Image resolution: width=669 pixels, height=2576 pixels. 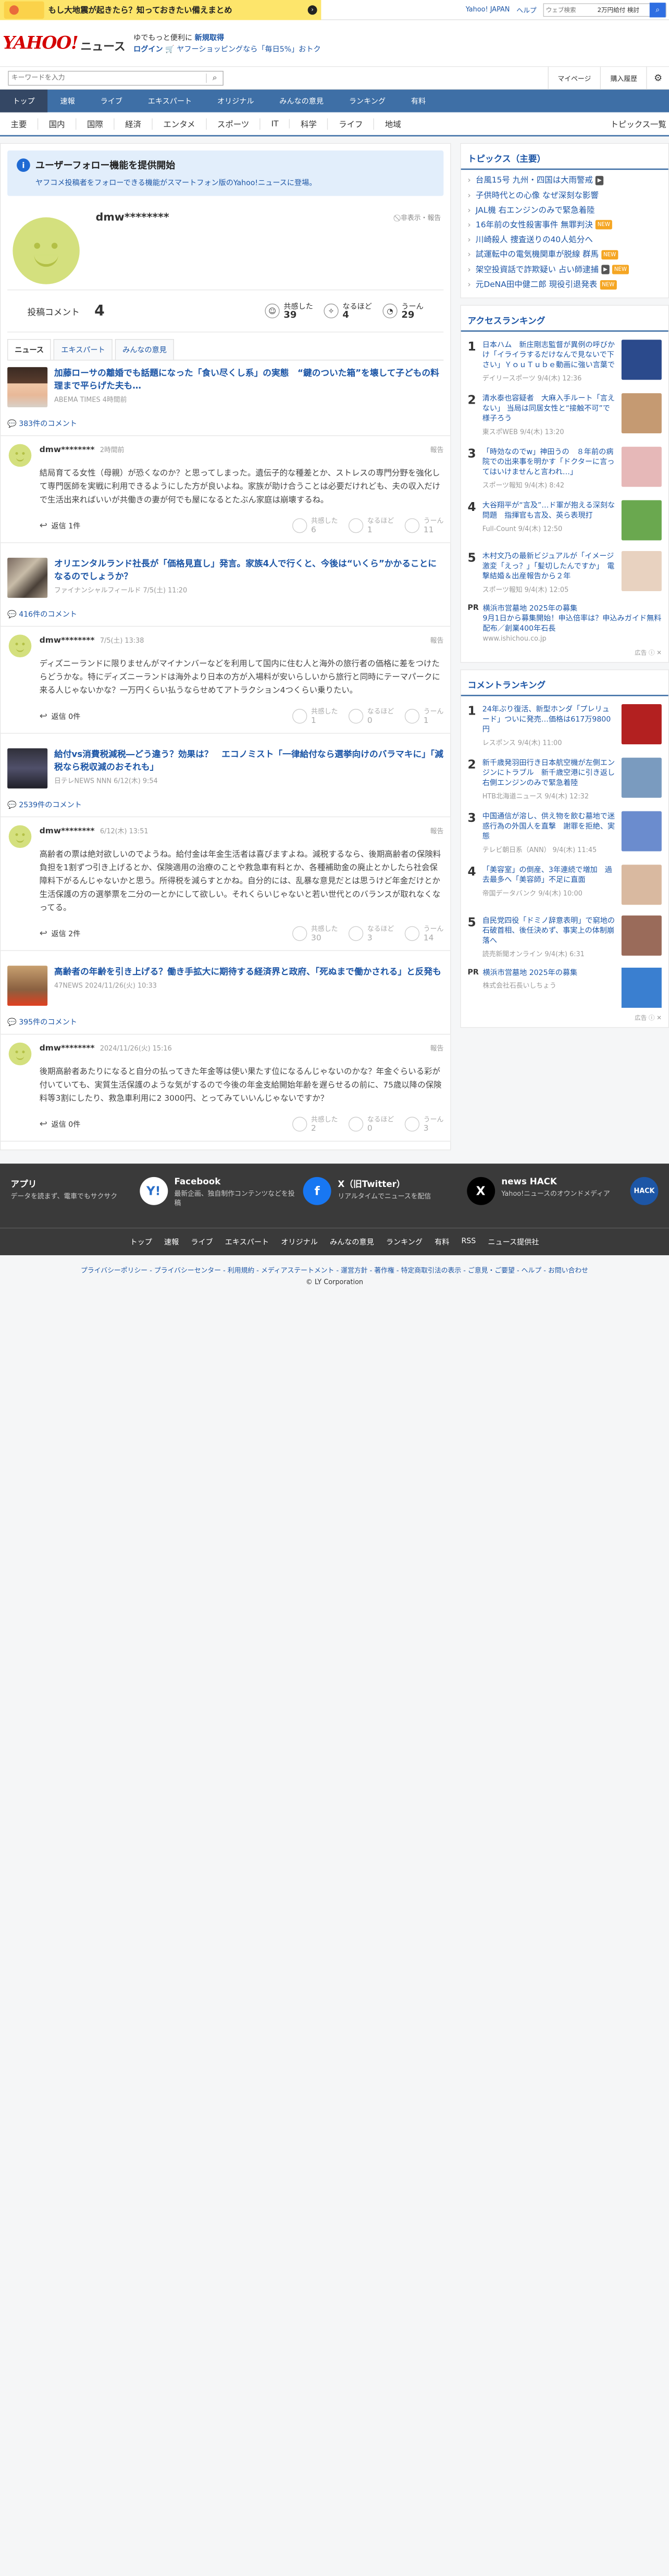 I want to click on footer-nav-item: 有料, so click(x=442, y=1241).